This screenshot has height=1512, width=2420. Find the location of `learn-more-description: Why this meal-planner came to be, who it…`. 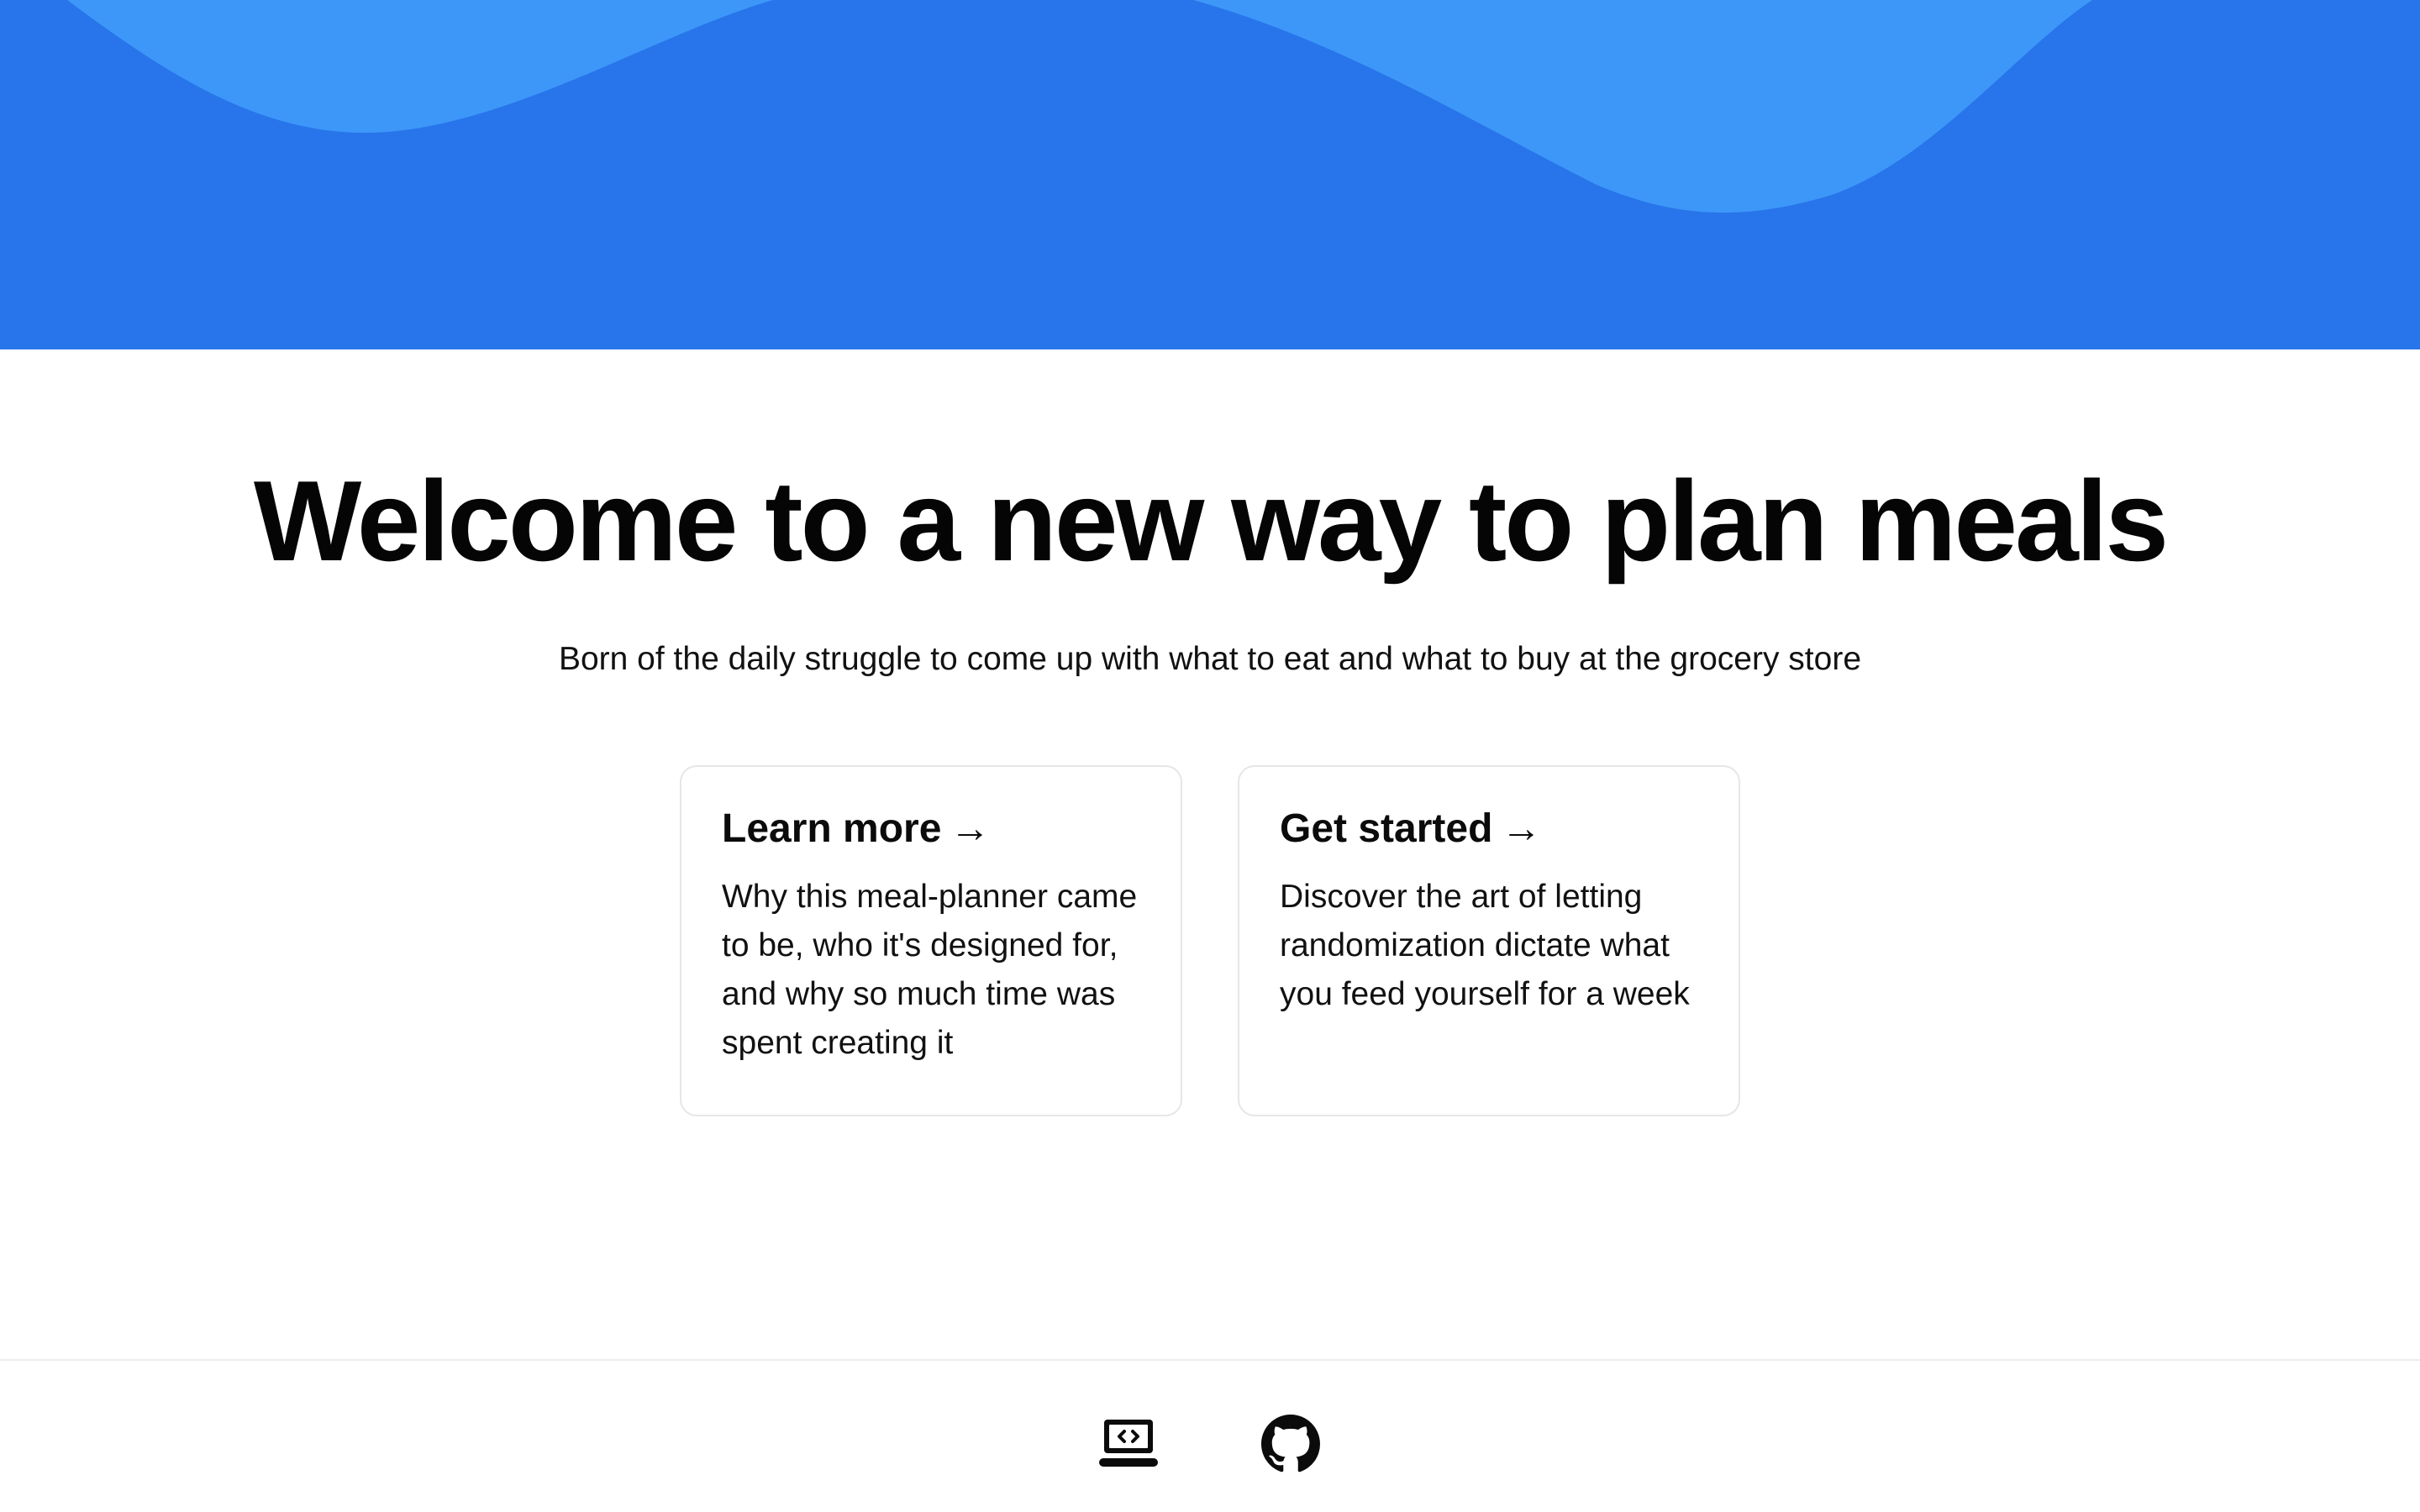

learn-more-description: Why this meal-planner came to be, who it… is located at coordinates (930, 970).